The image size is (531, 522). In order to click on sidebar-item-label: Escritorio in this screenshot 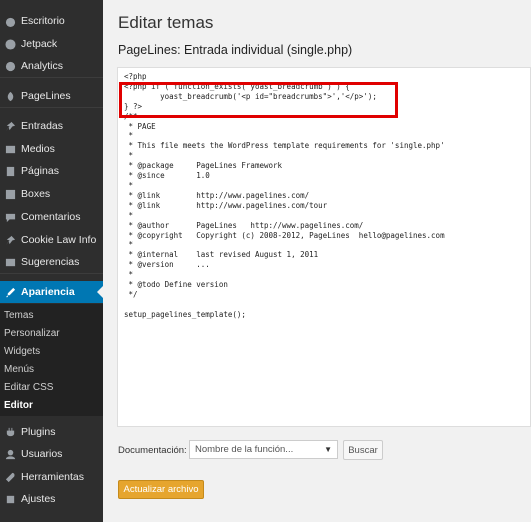, I will do `click(43, 21)`.